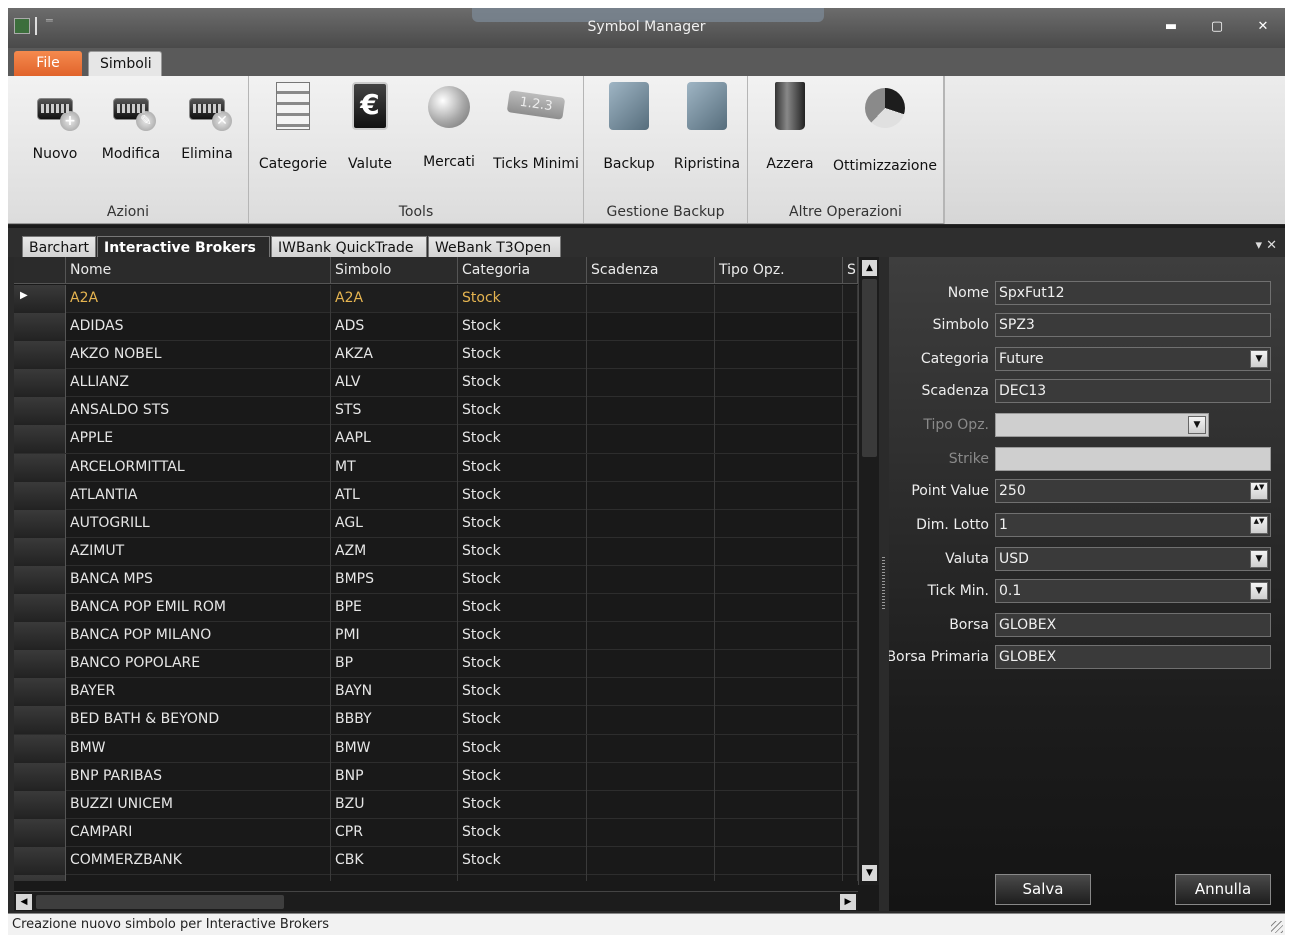 The image size is (1291, 935). I want to click on cell-simbolo: AGL, so click(394, 523).